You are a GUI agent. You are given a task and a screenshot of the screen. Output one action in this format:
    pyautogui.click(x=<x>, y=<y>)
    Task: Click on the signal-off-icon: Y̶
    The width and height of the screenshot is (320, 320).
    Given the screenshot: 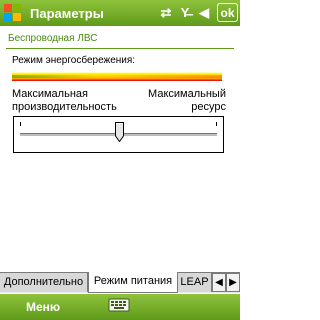 What is the action you would take?
    pyautogui.click(x=185, y=13)
    